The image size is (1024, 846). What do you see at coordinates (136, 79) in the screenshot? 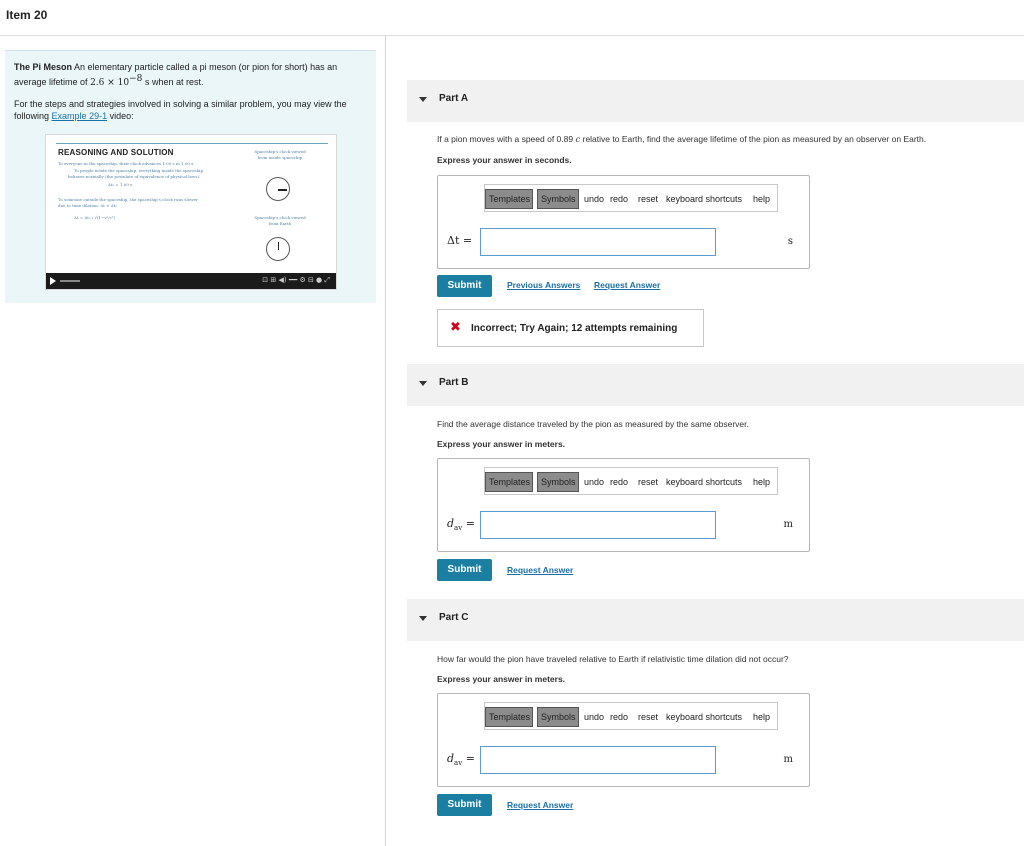
I see `lifetime-exponent: −8` at bounding box center [136, 79].